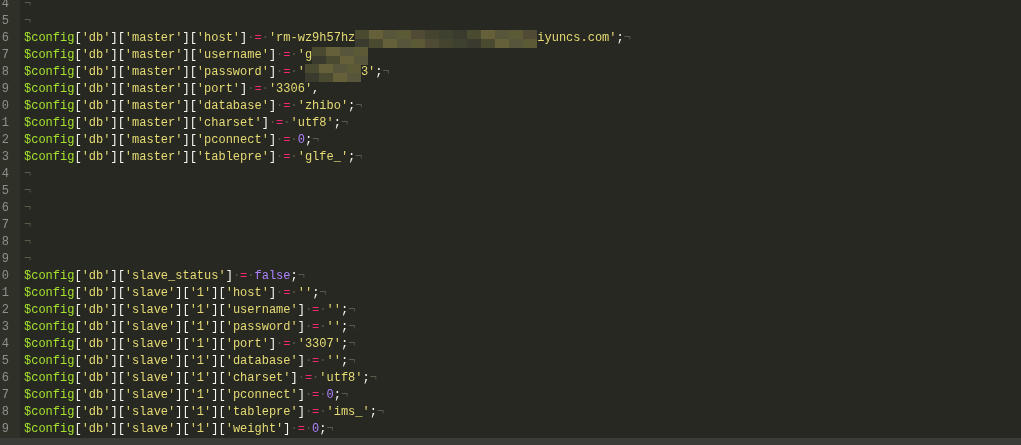 The image size is (1021, 445). I want to click on line-number: 3, so click(10, 157).